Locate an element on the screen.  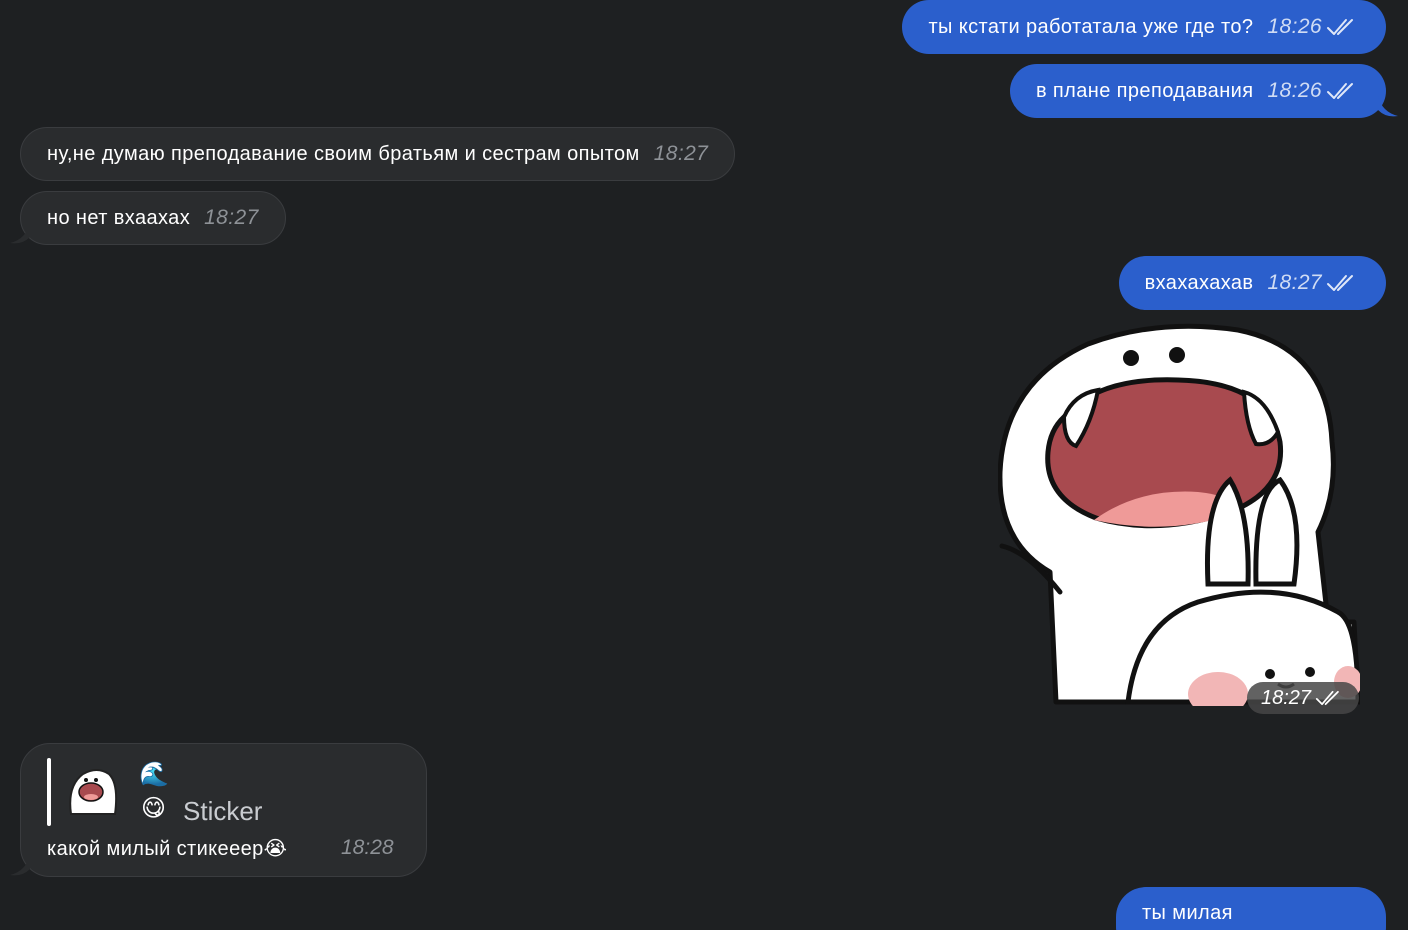
message-text: ты милая is located at coordinates (1187, 913).